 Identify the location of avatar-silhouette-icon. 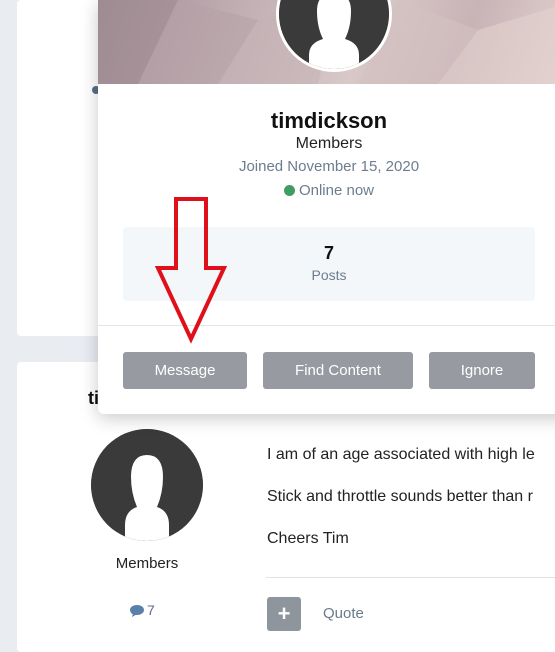
(147, 485).